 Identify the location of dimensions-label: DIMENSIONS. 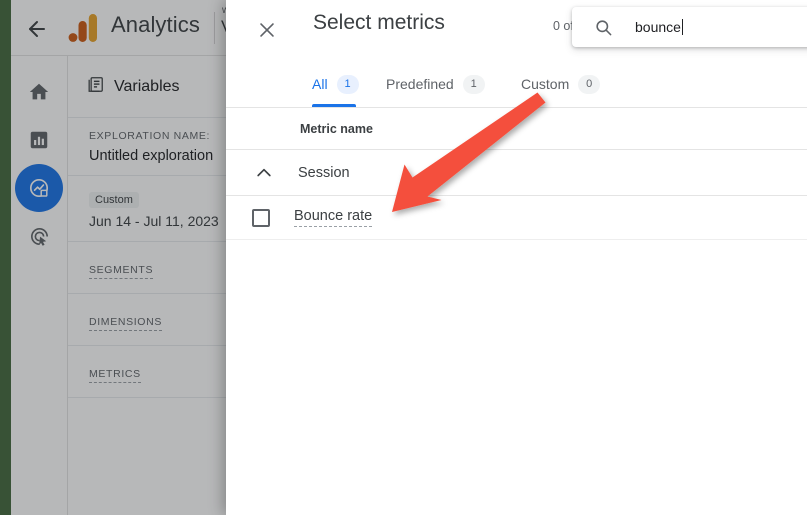
(126, 323).